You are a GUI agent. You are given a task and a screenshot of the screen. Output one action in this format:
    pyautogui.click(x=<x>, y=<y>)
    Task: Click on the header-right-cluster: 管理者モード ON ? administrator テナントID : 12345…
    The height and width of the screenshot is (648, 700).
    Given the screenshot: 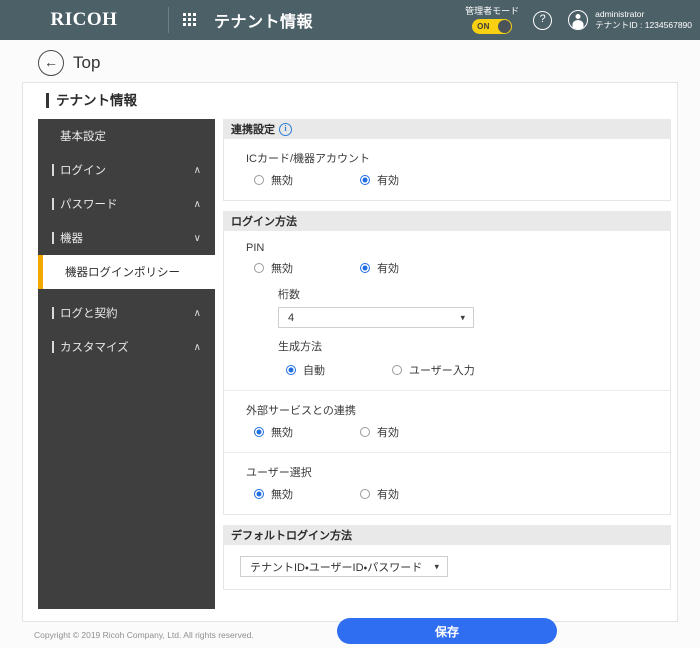 What is the action you would take?
    pyautogui.click(x=582, y=20)
    